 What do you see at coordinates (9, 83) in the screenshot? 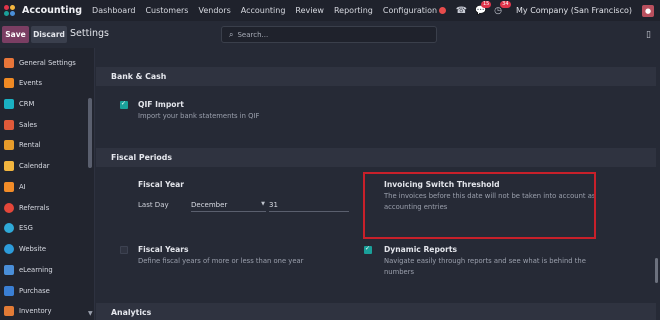
I see `events-icon` at bounding box center [9, 83].